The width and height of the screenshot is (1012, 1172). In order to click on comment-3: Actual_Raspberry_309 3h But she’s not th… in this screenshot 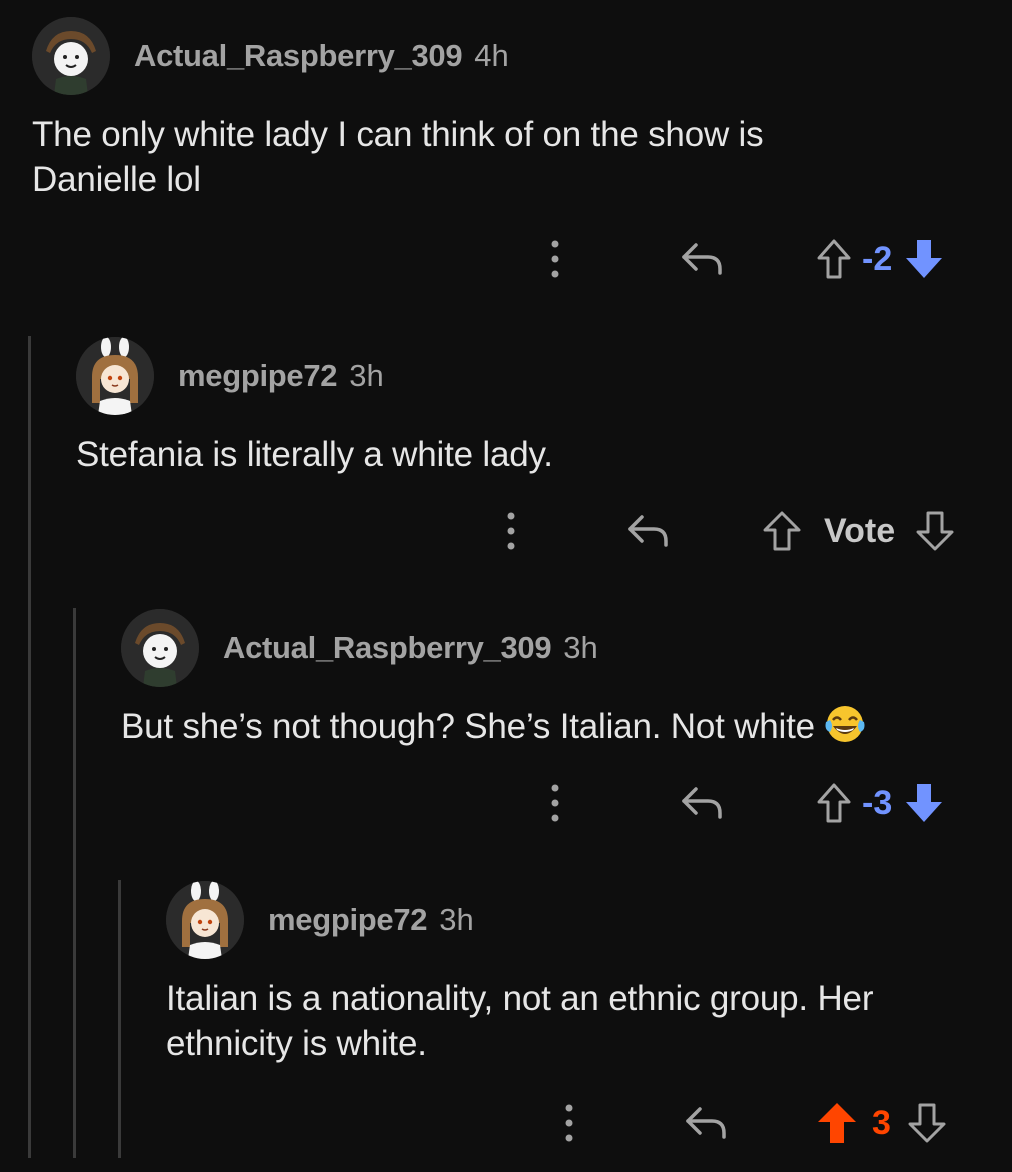, I will do `click(556, 681)`.